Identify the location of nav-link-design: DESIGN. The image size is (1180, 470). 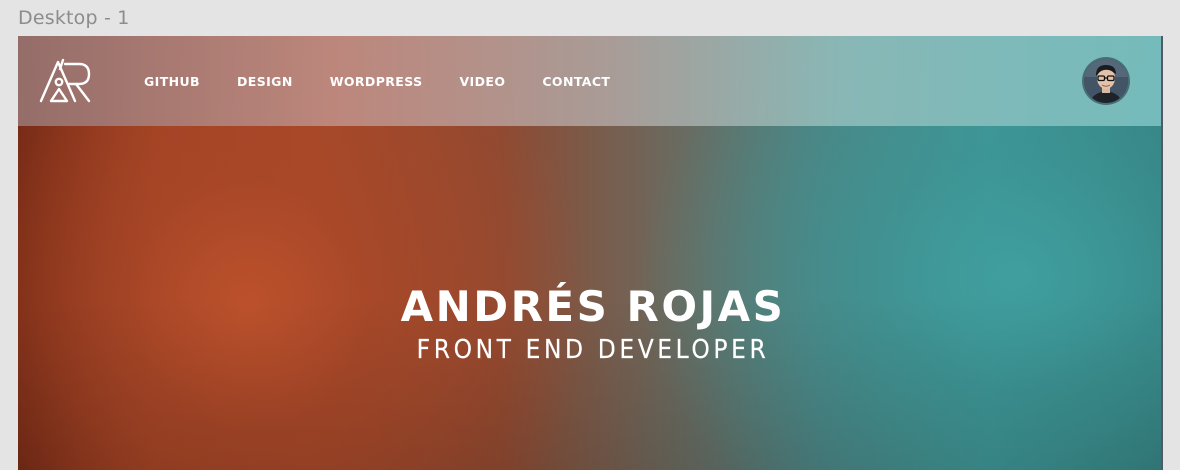
(265, 81).